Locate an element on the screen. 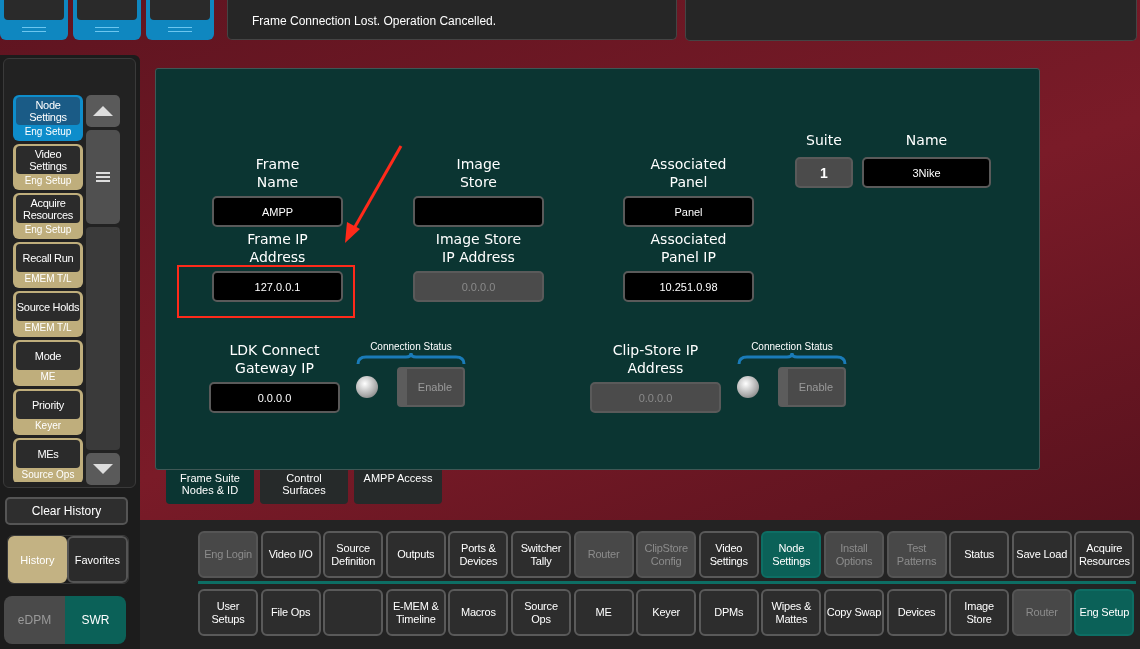  field-label: Name is located at coordinates (926, 140).